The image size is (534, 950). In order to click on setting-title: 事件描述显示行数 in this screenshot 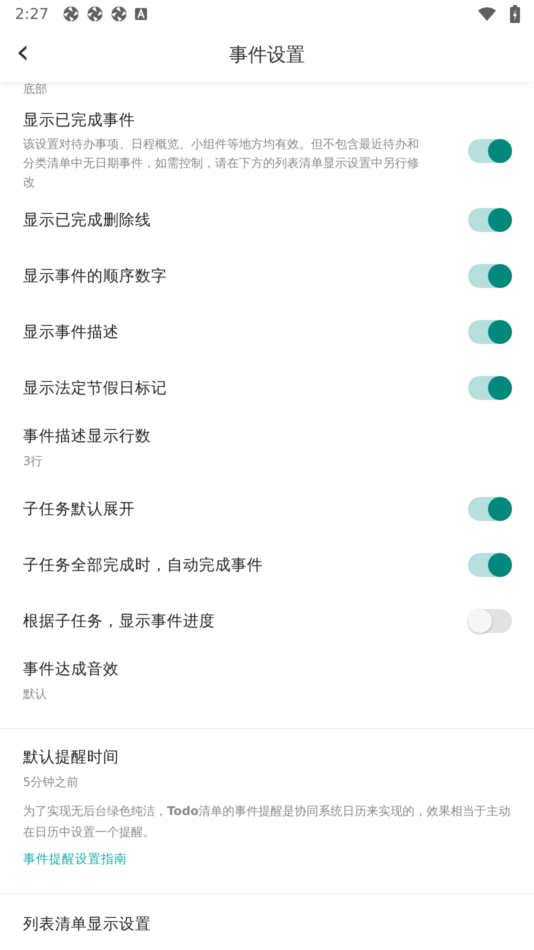, I will do `click(87, 436)`.